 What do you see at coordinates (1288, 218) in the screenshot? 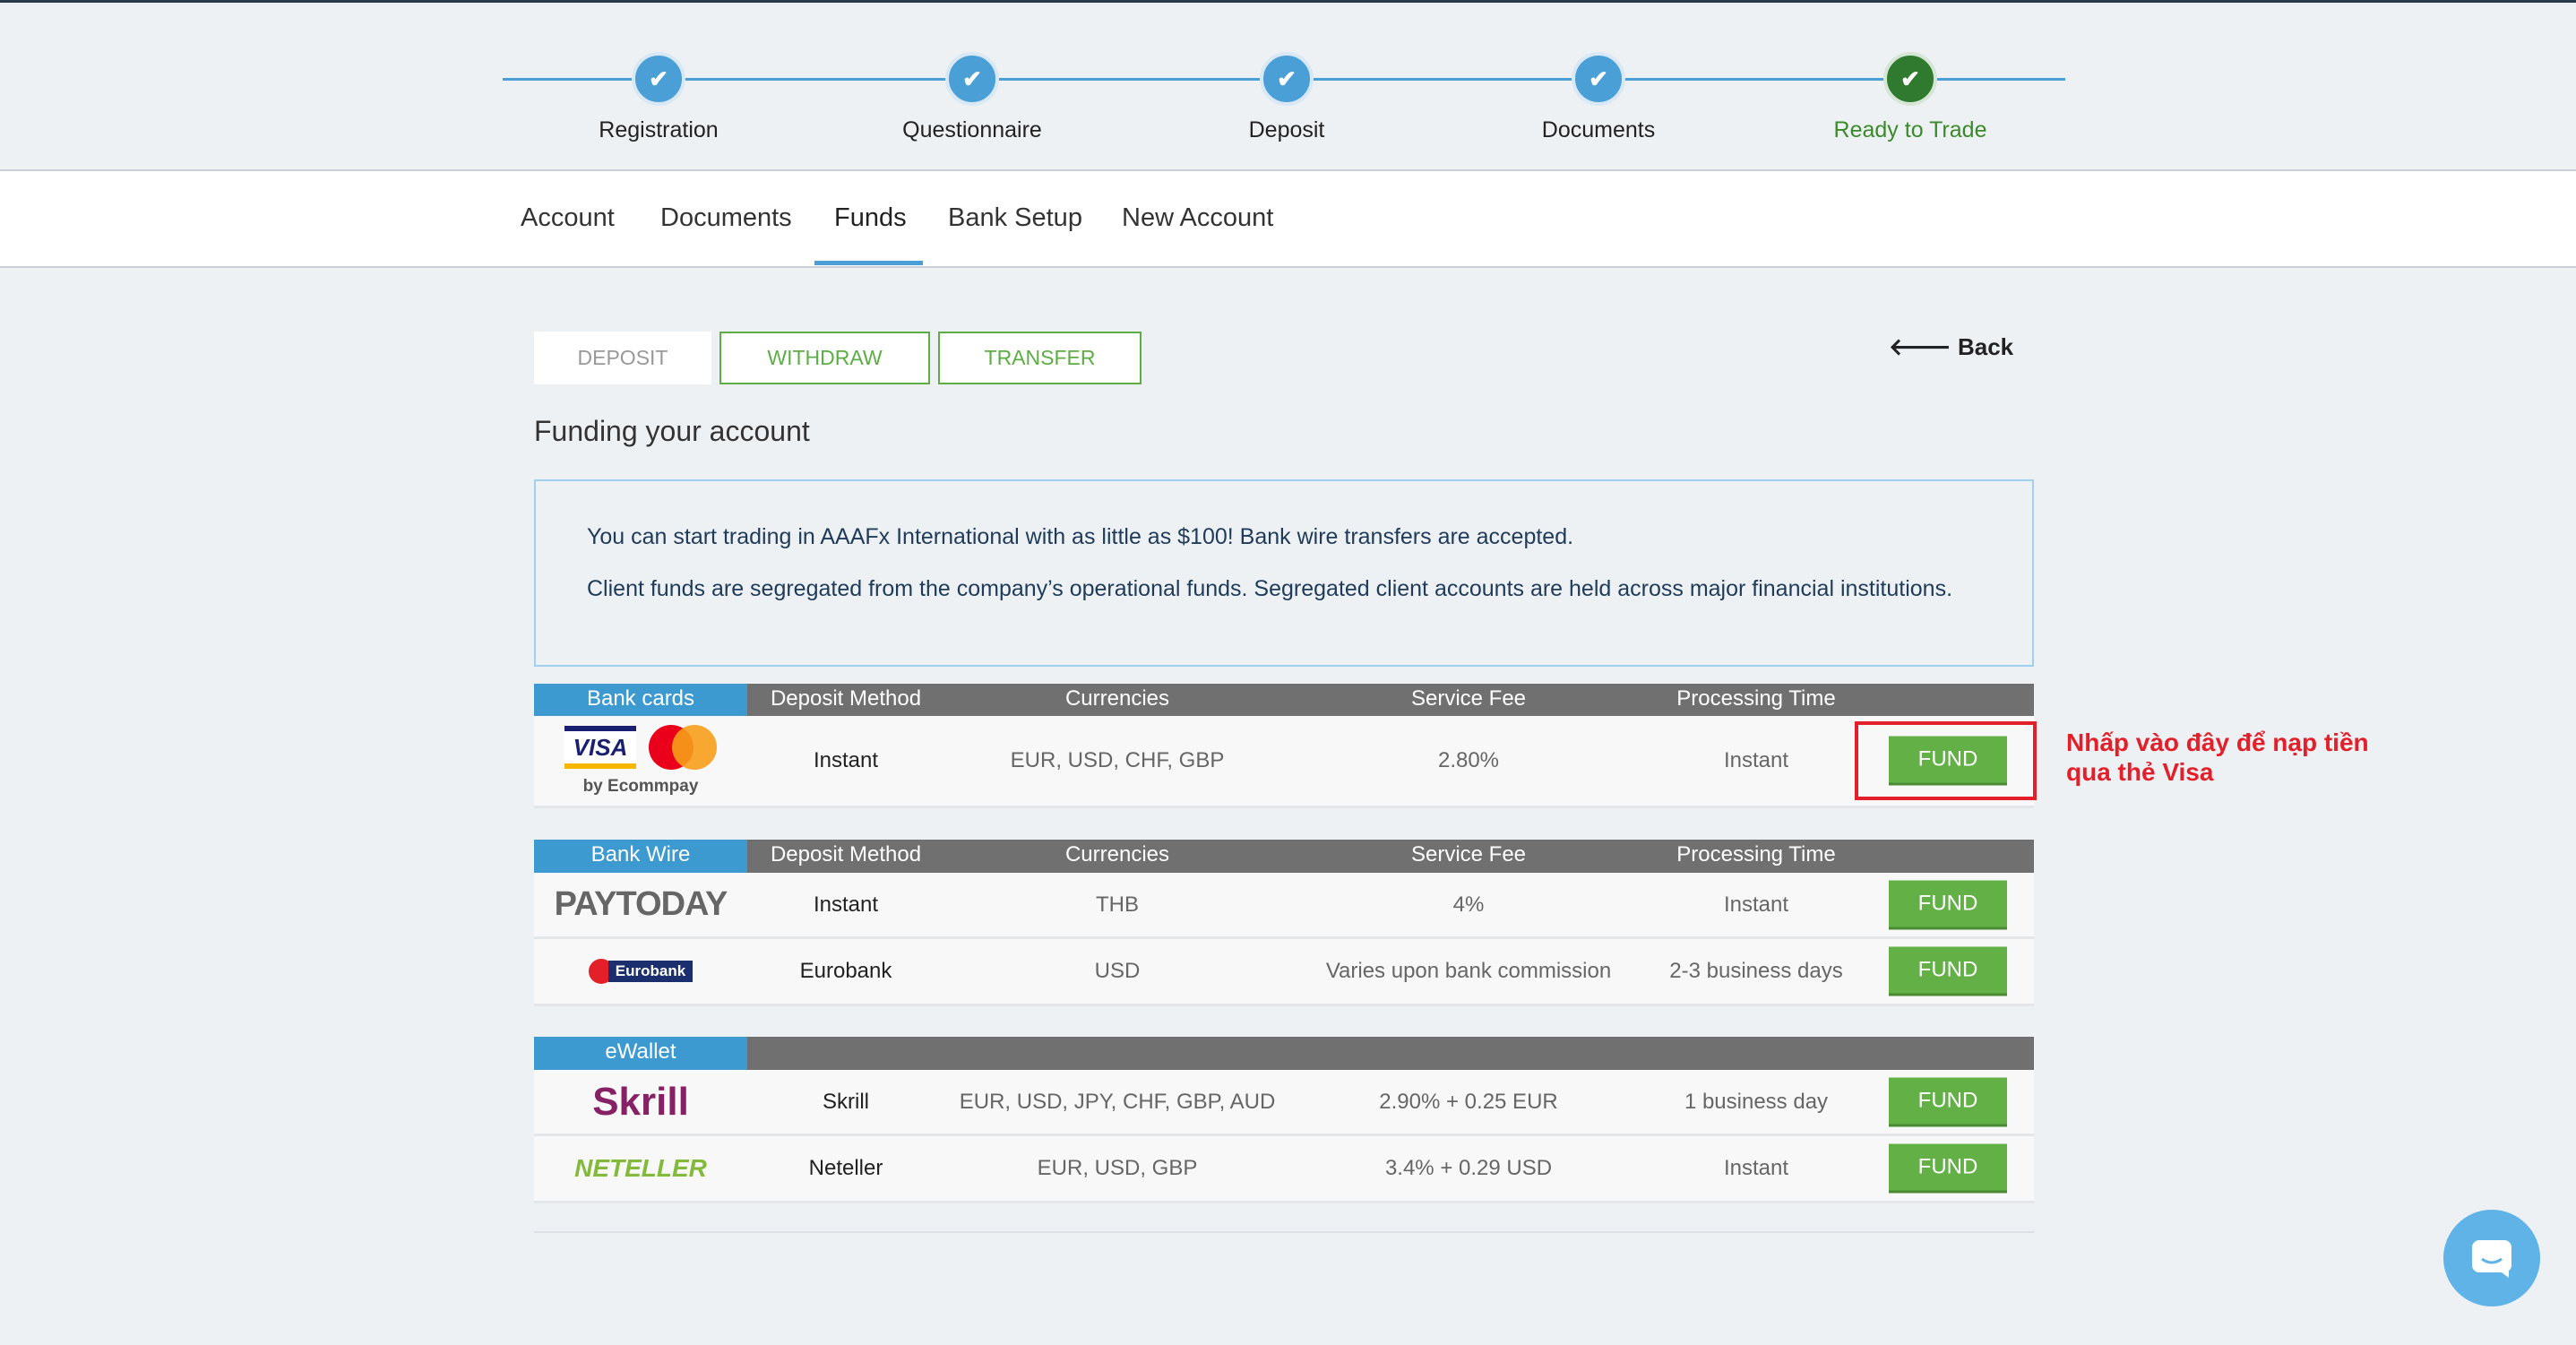
I see `nav-bar` at bounding box center [1288, 218].